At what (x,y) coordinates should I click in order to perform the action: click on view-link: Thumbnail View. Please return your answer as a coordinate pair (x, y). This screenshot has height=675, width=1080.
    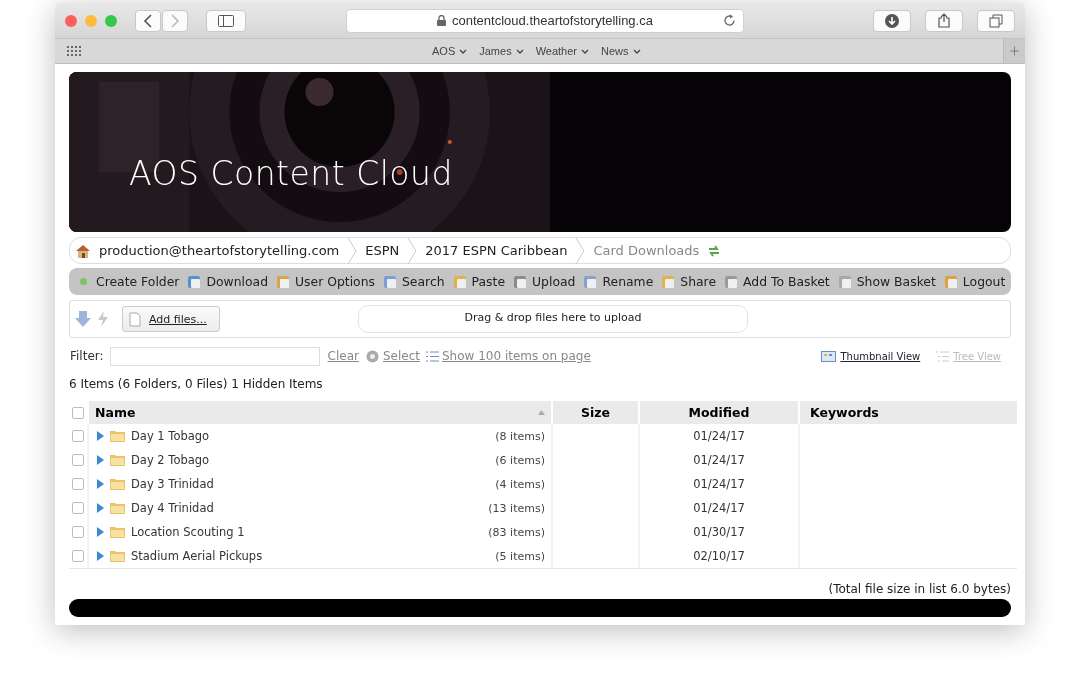
    Looking at the image, I should click on (871, 356).